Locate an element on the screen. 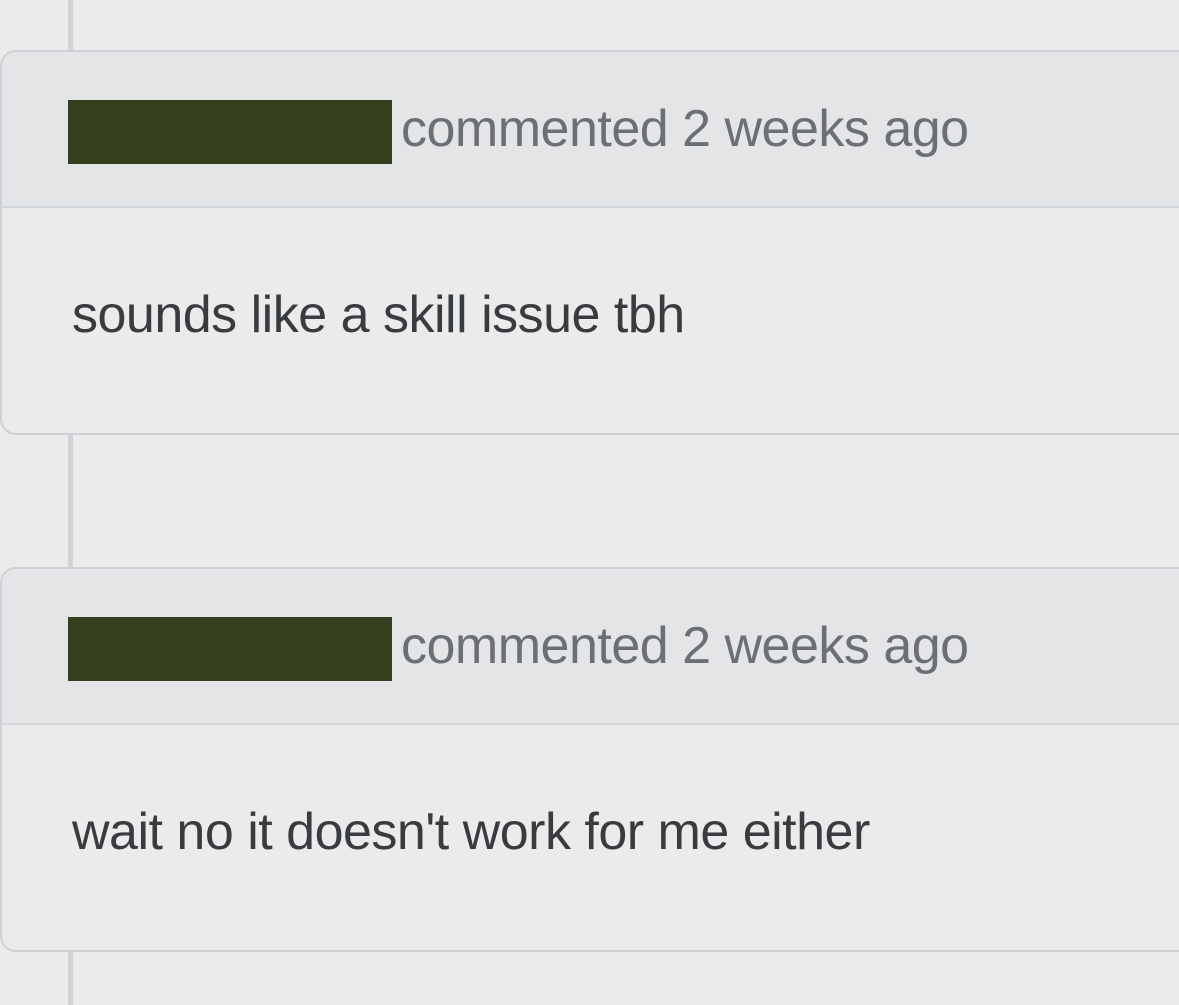  comment-text: wait no it doesn't work for me either is located at coordinates (471, 832).